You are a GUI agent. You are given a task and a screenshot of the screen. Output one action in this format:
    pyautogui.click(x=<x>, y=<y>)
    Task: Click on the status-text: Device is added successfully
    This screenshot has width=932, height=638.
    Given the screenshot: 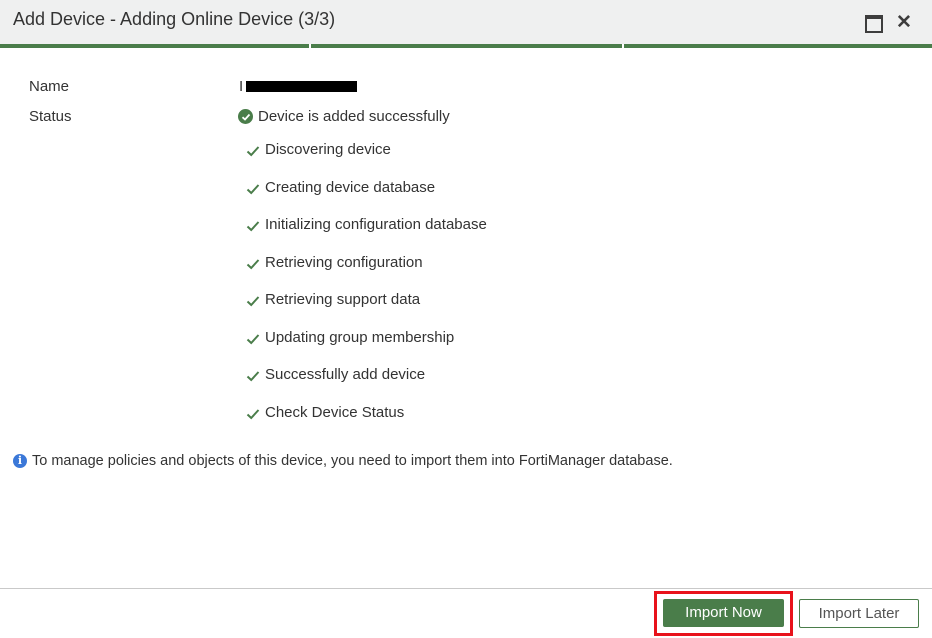 What is the action you would take?
    pyautogui.click(x=354, y=116)
    